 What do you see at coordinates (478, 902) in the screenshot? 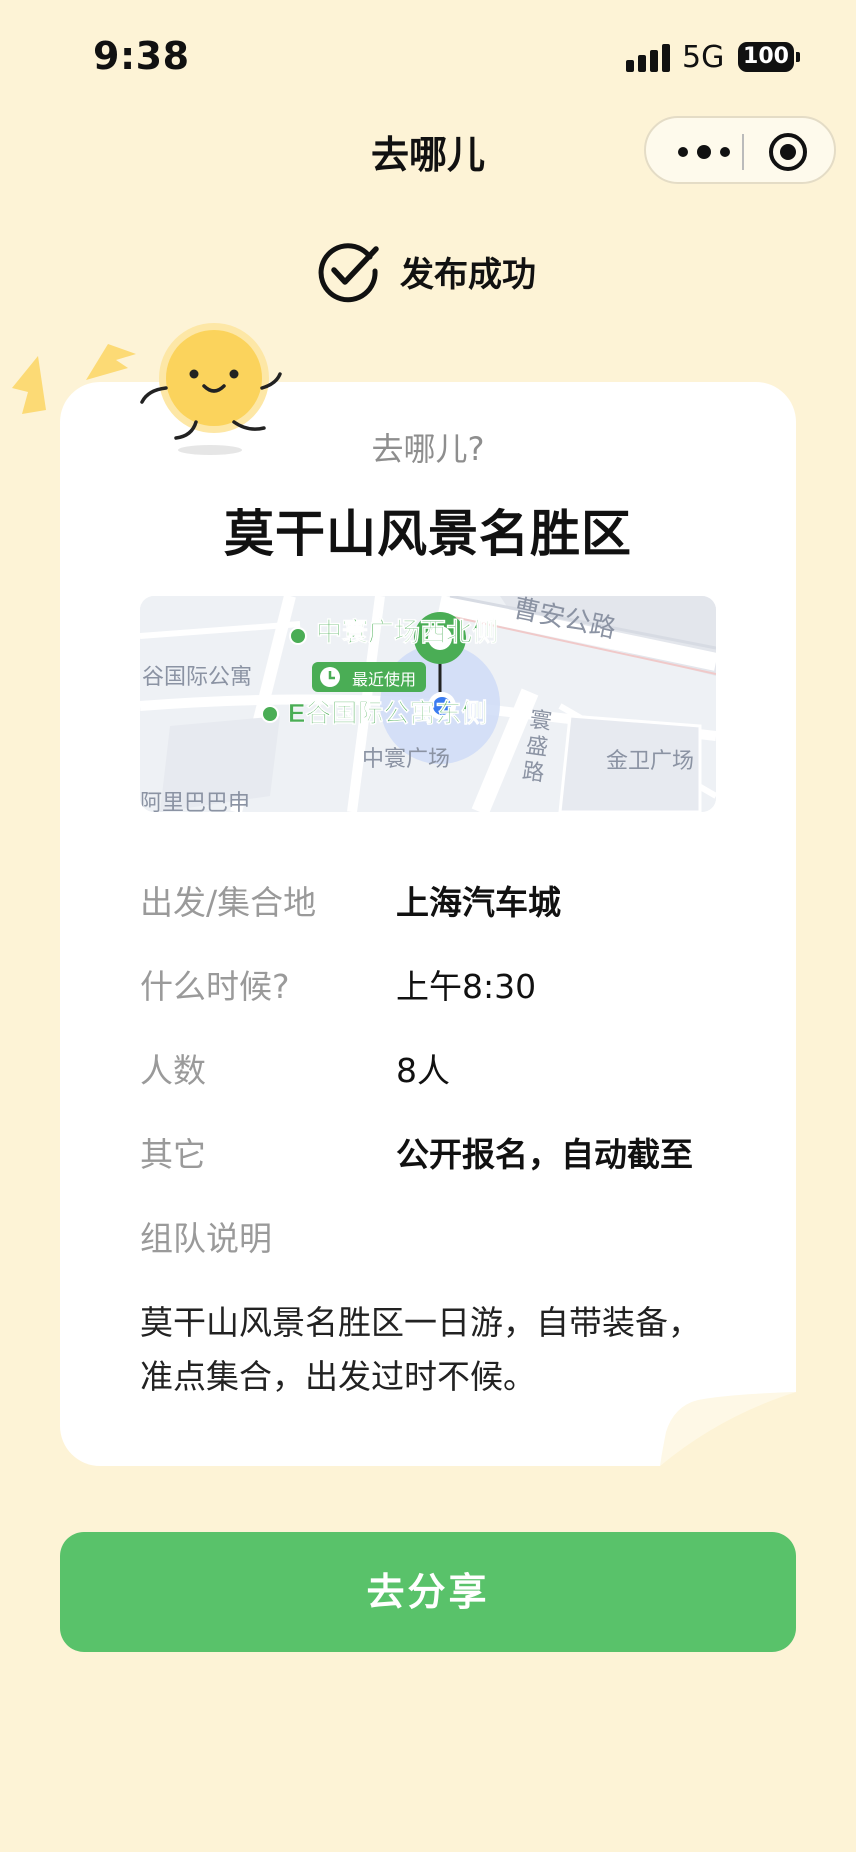
I see `detail-value: 上海汽车城` at bounding box center [478, 902].